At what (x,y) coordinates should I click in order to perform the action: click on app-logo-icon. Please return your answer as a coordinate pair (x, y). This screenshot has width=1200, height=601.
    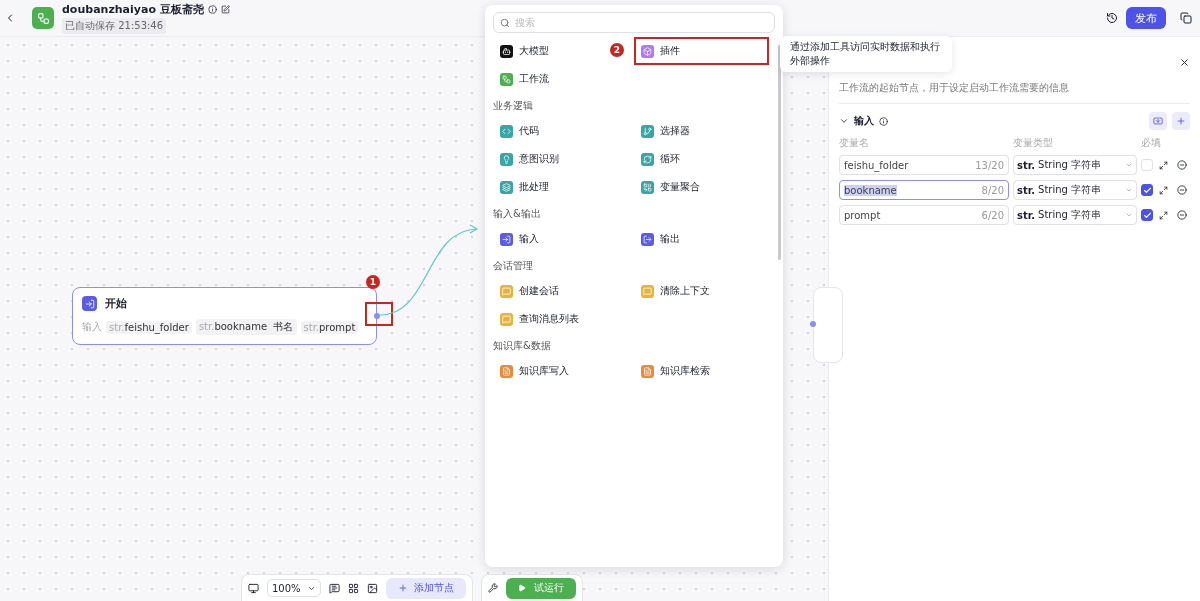
    Looking at the image, I should click on (43, 18).